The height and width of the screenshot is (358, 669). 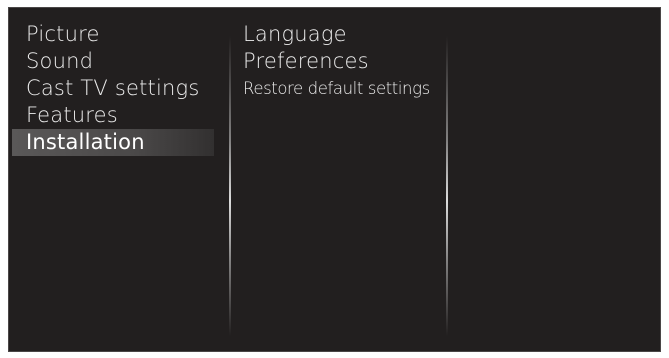 I want to click on submenu-item-preferences: Preferences, so click(x=345, y=61).